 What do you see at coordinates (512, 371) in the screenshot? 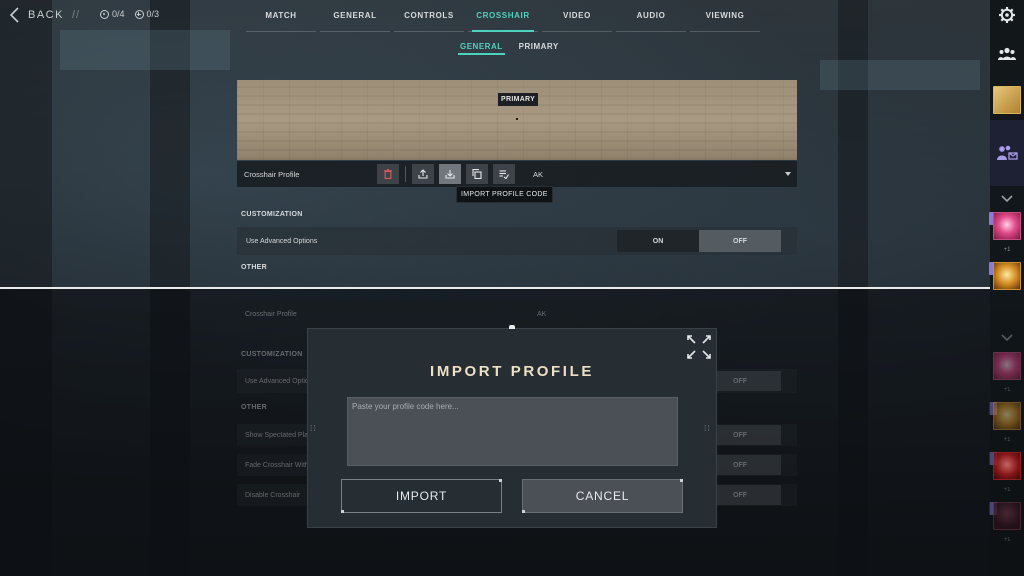
I see `modal-title: IMPORT PROFILE` at bounding box center [512, 371].